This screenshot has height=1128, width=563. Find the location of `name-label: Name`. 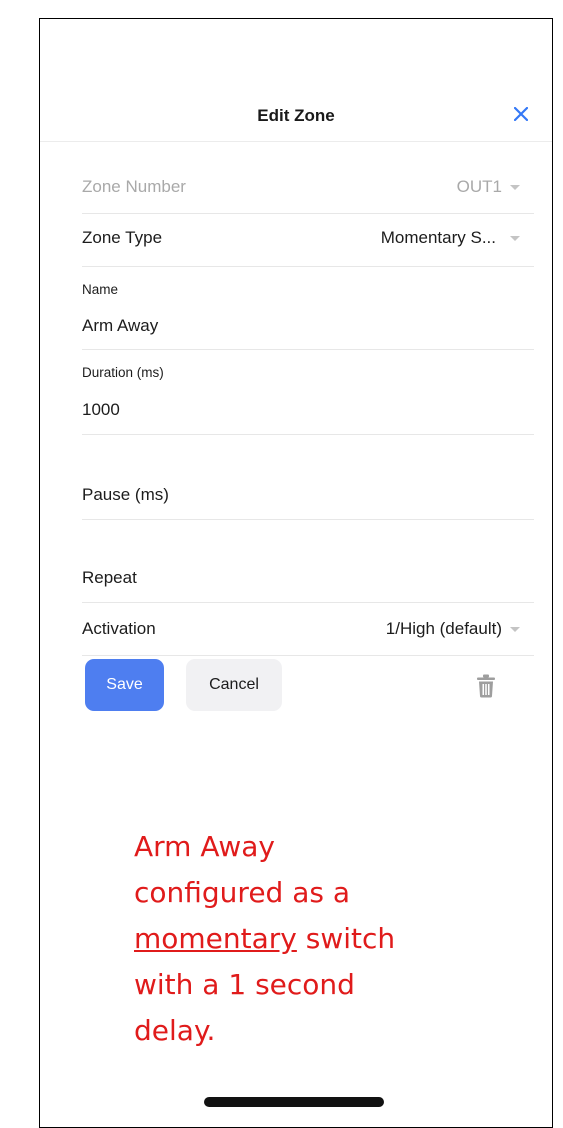

name-label: Name is located at coordinates (100, 289).